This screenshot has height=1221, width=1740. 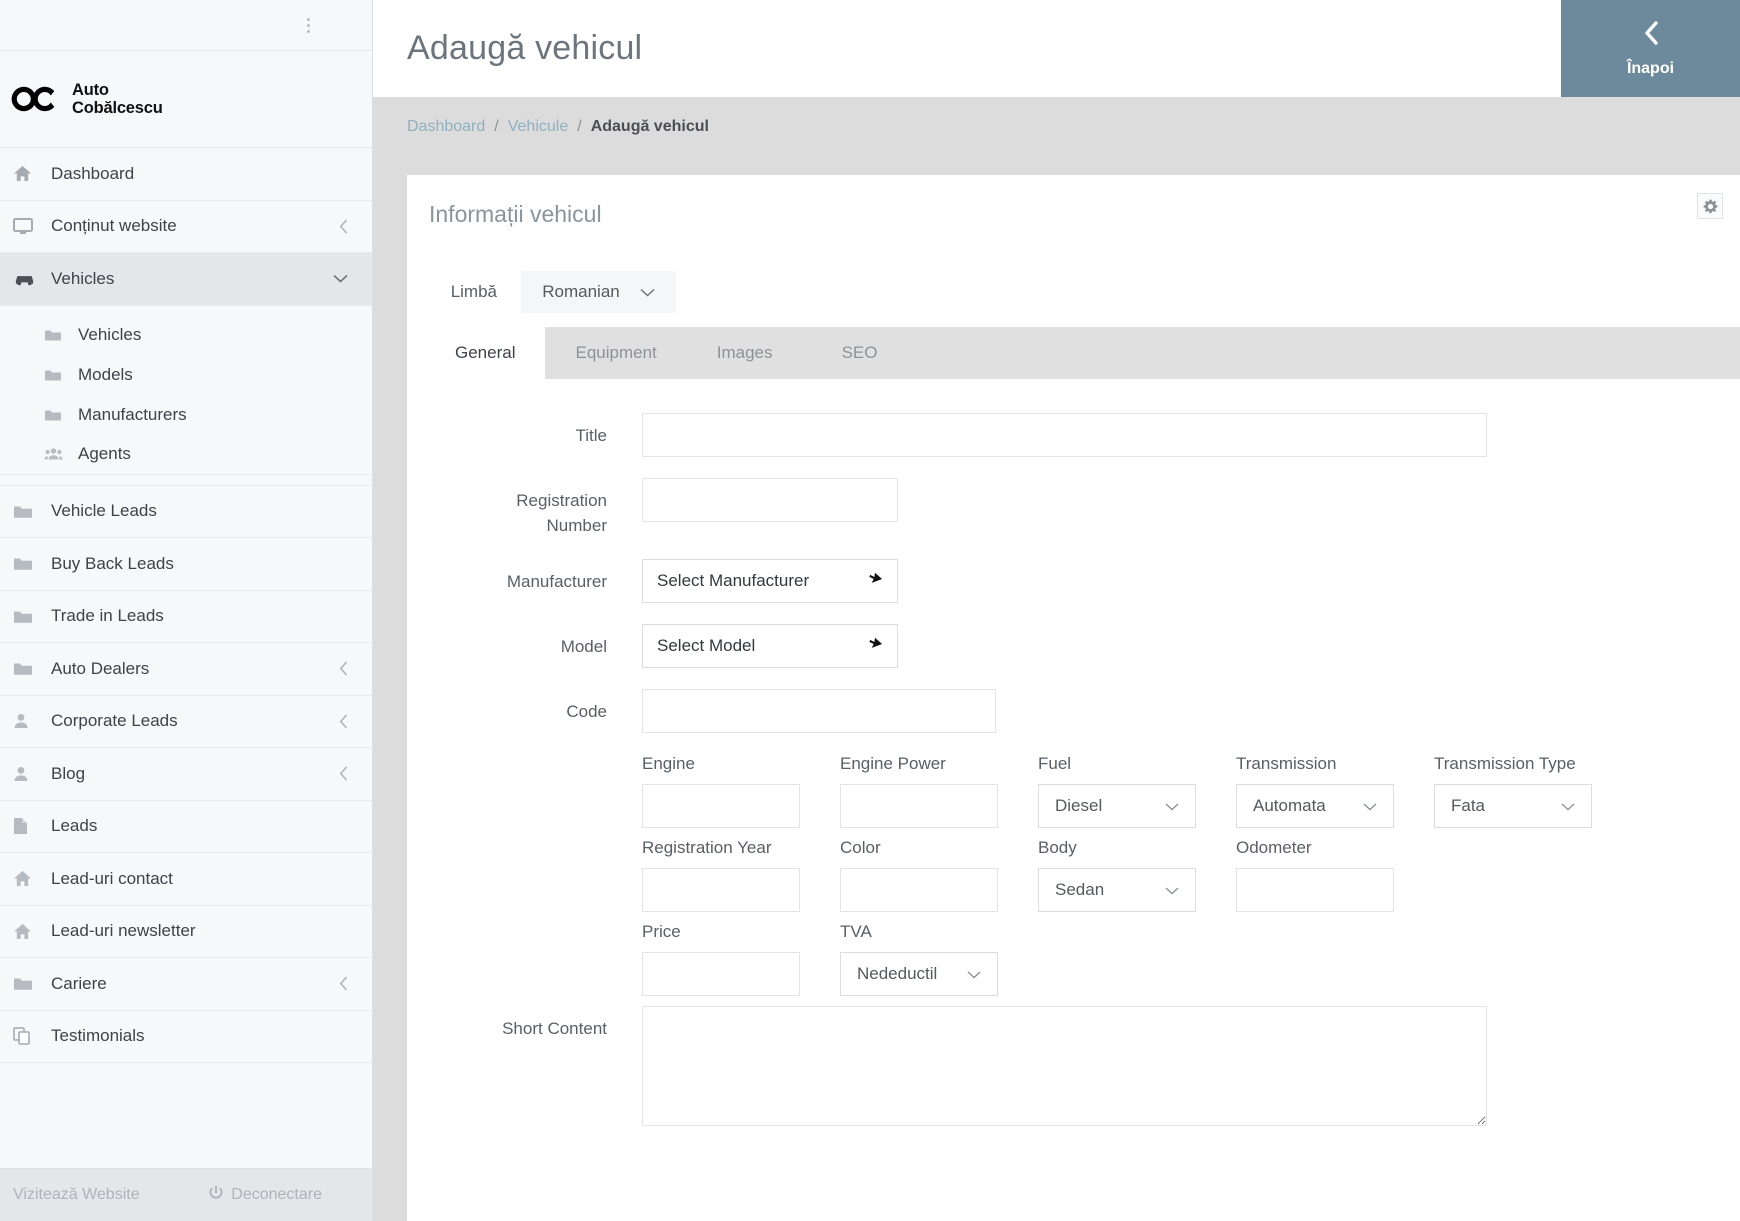 What do you see at coordinates (1082, 353) in the screenshot?
I see `tabs: General Equipment Images SEO` at bounding box center [1082, 353].